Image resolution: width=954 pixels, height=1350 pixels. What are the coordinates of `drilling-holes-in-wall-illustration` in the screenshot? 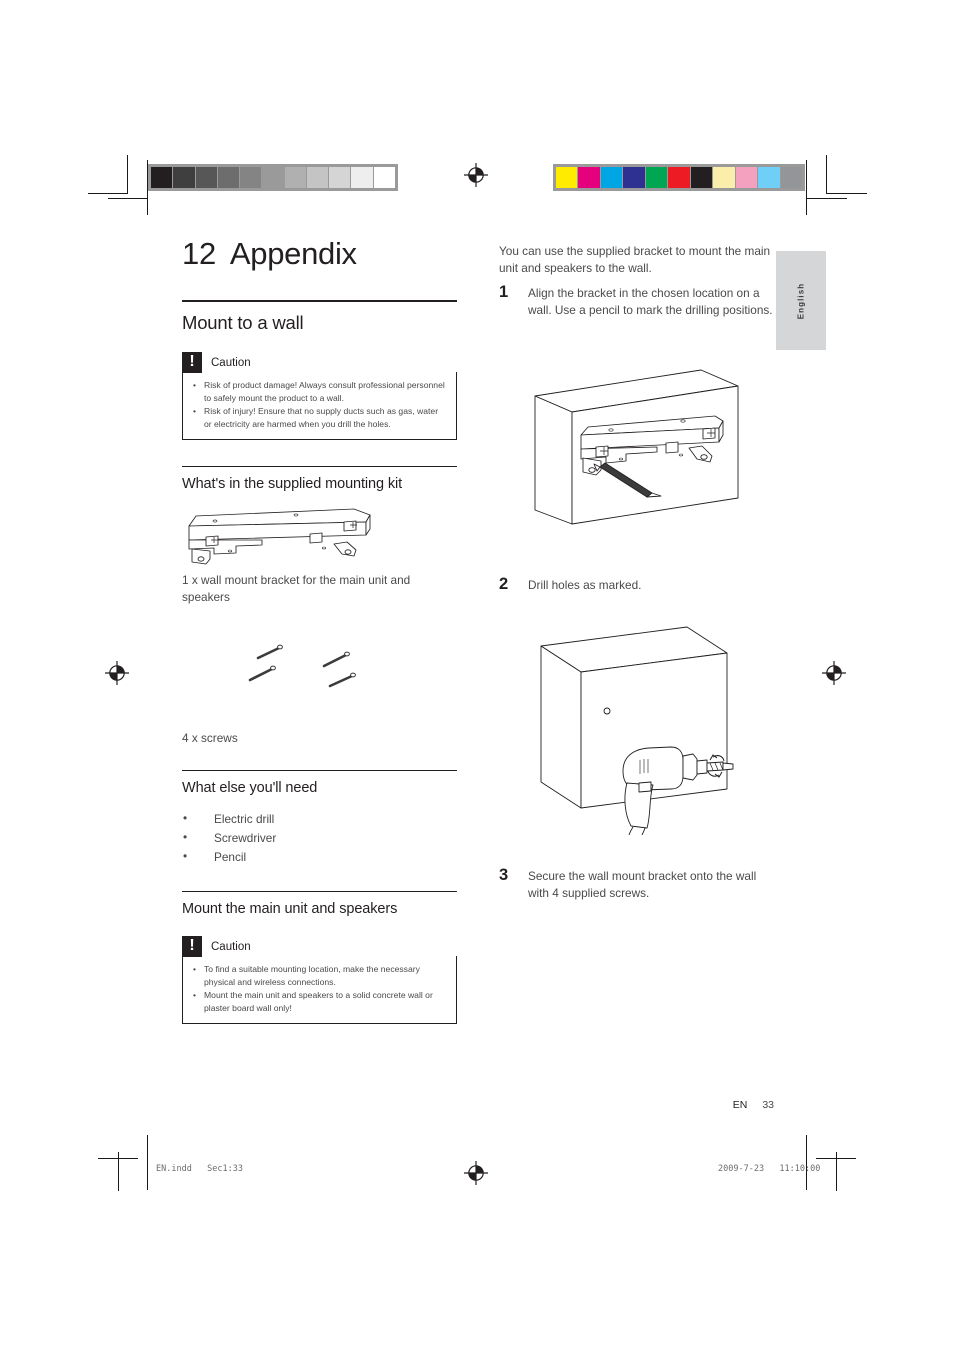 It's located at (650, 729).